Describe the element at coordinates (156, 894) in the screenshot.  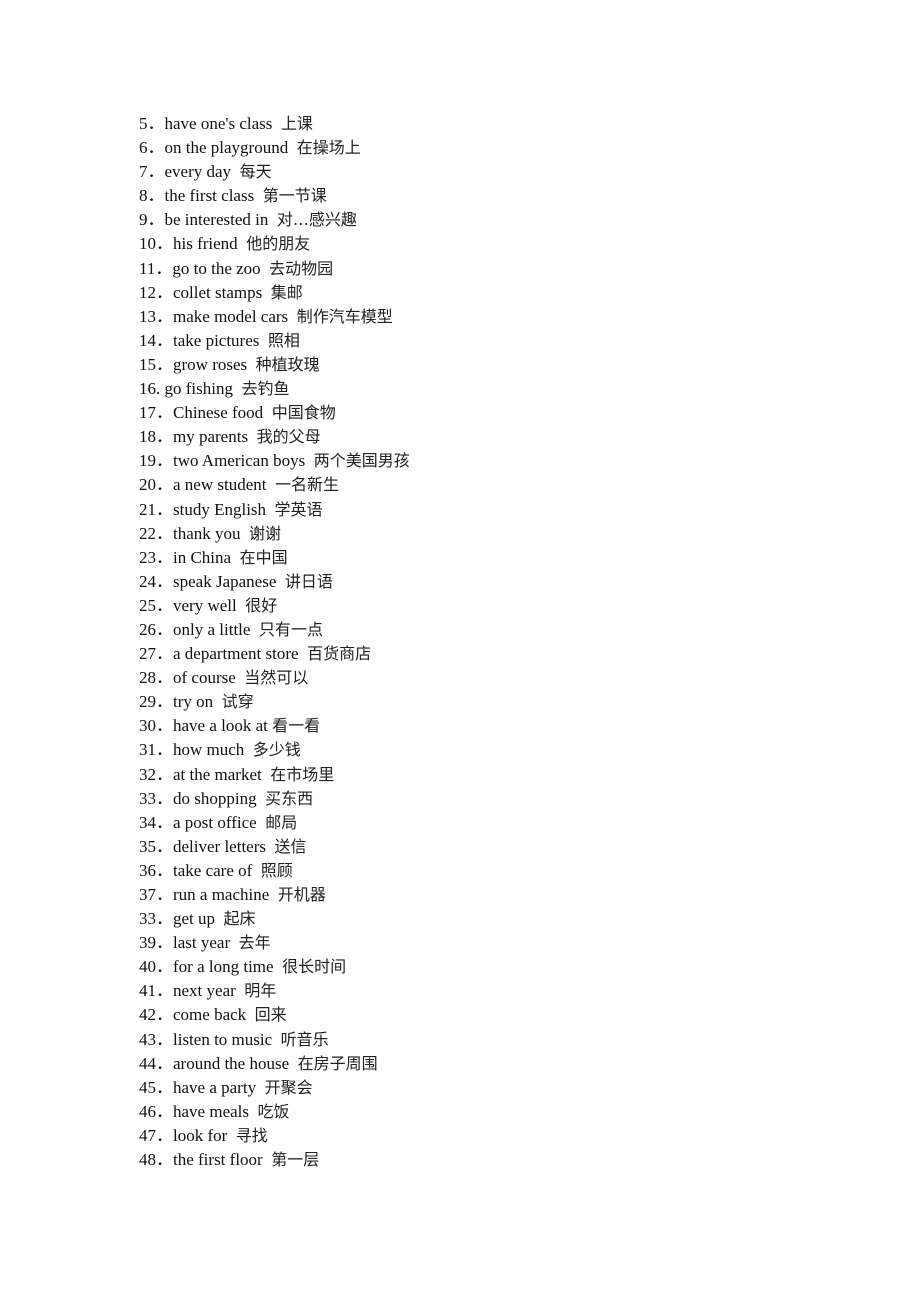
I see `item-number: 37．` at that location.